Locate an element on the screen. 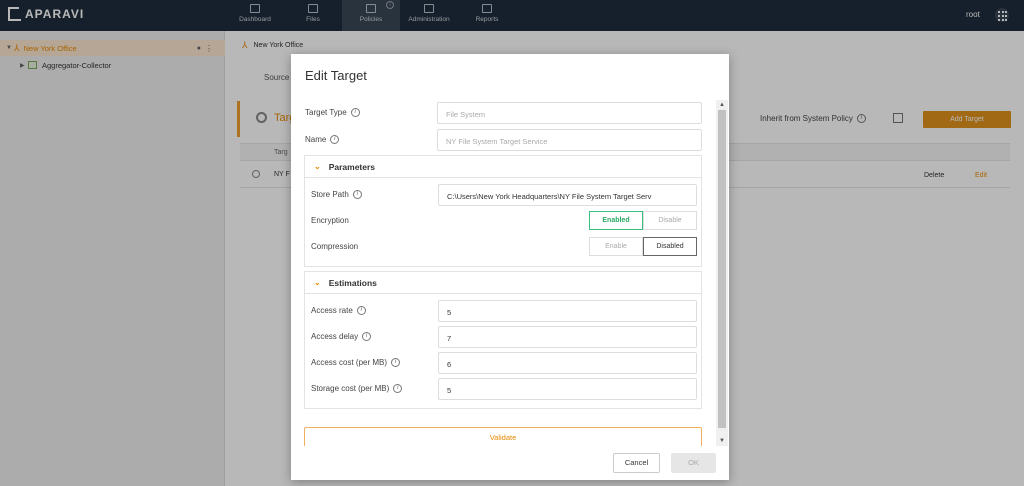 The width and height of the screenshot is (1024, 486). access-cost-row: Access cost (per MB) i 6 is located at coordinates (504, 363).